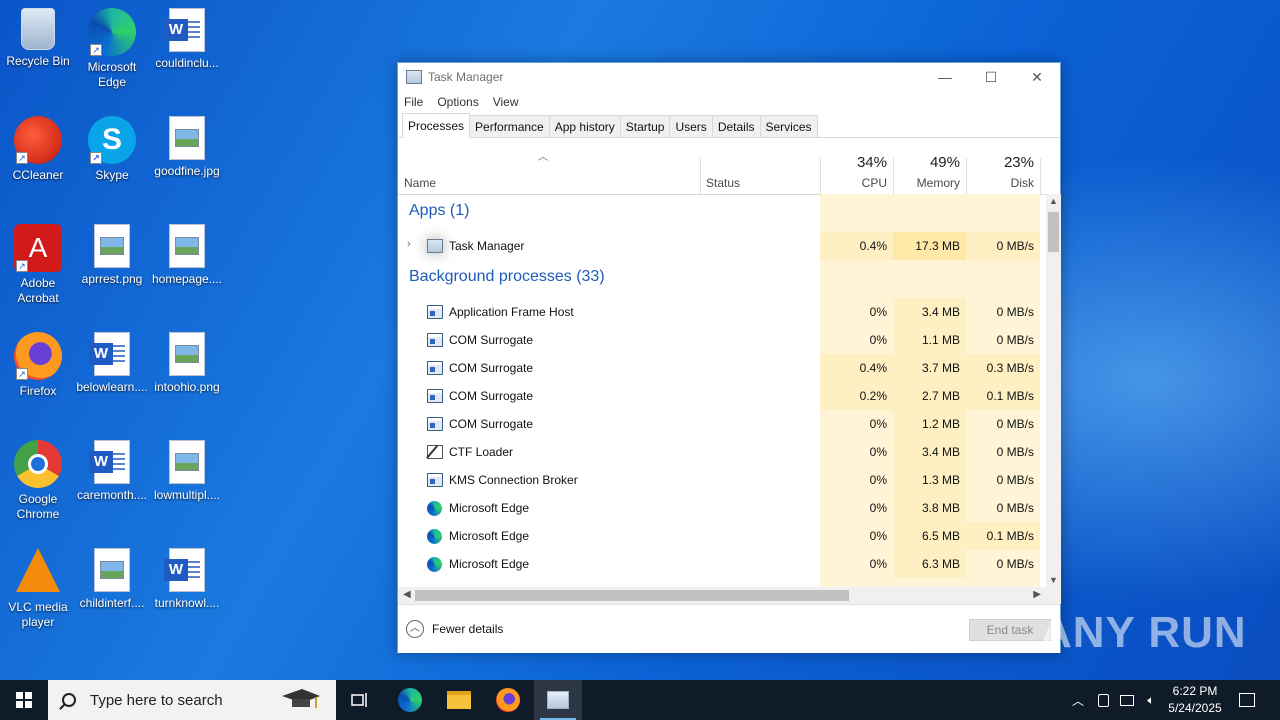 The height and width of the screenshot is (720, 1280). What do you see at coordinates (856, 396) in the screenshot?
I see `cpu-cell: 0.2%` at bounding box center [856, 396].